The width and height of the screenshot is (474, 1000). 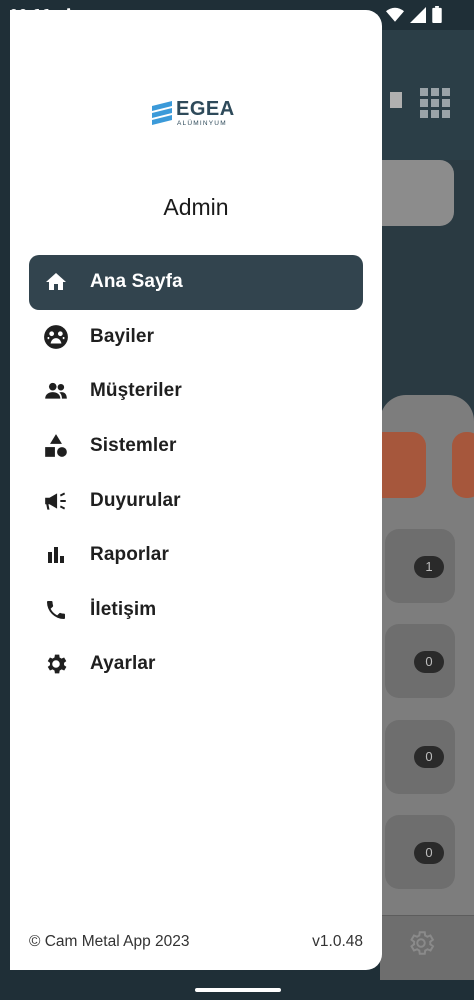 I want to click on user-role-title: Admin, so click(x=196, y=207).